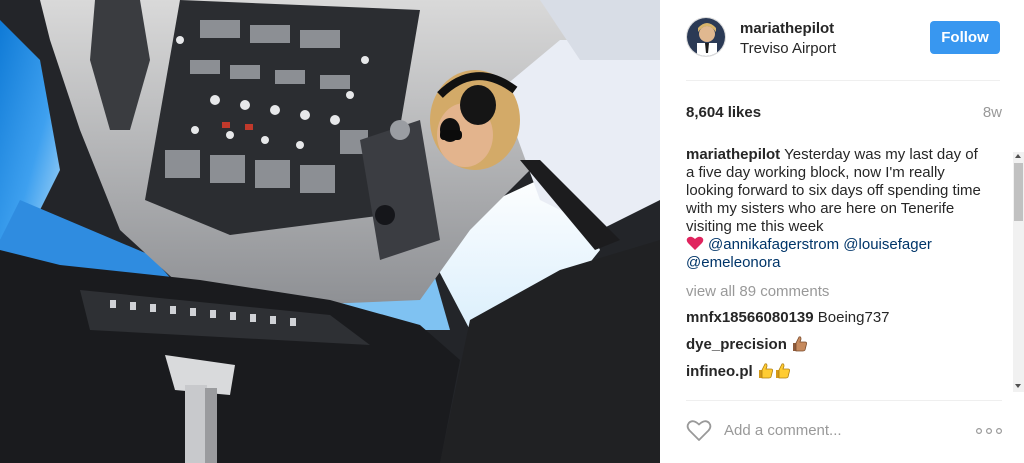 This screenshot has width=1024, height=463. I want to click on scroll-down-arrow-icon, so click(1018, 386).